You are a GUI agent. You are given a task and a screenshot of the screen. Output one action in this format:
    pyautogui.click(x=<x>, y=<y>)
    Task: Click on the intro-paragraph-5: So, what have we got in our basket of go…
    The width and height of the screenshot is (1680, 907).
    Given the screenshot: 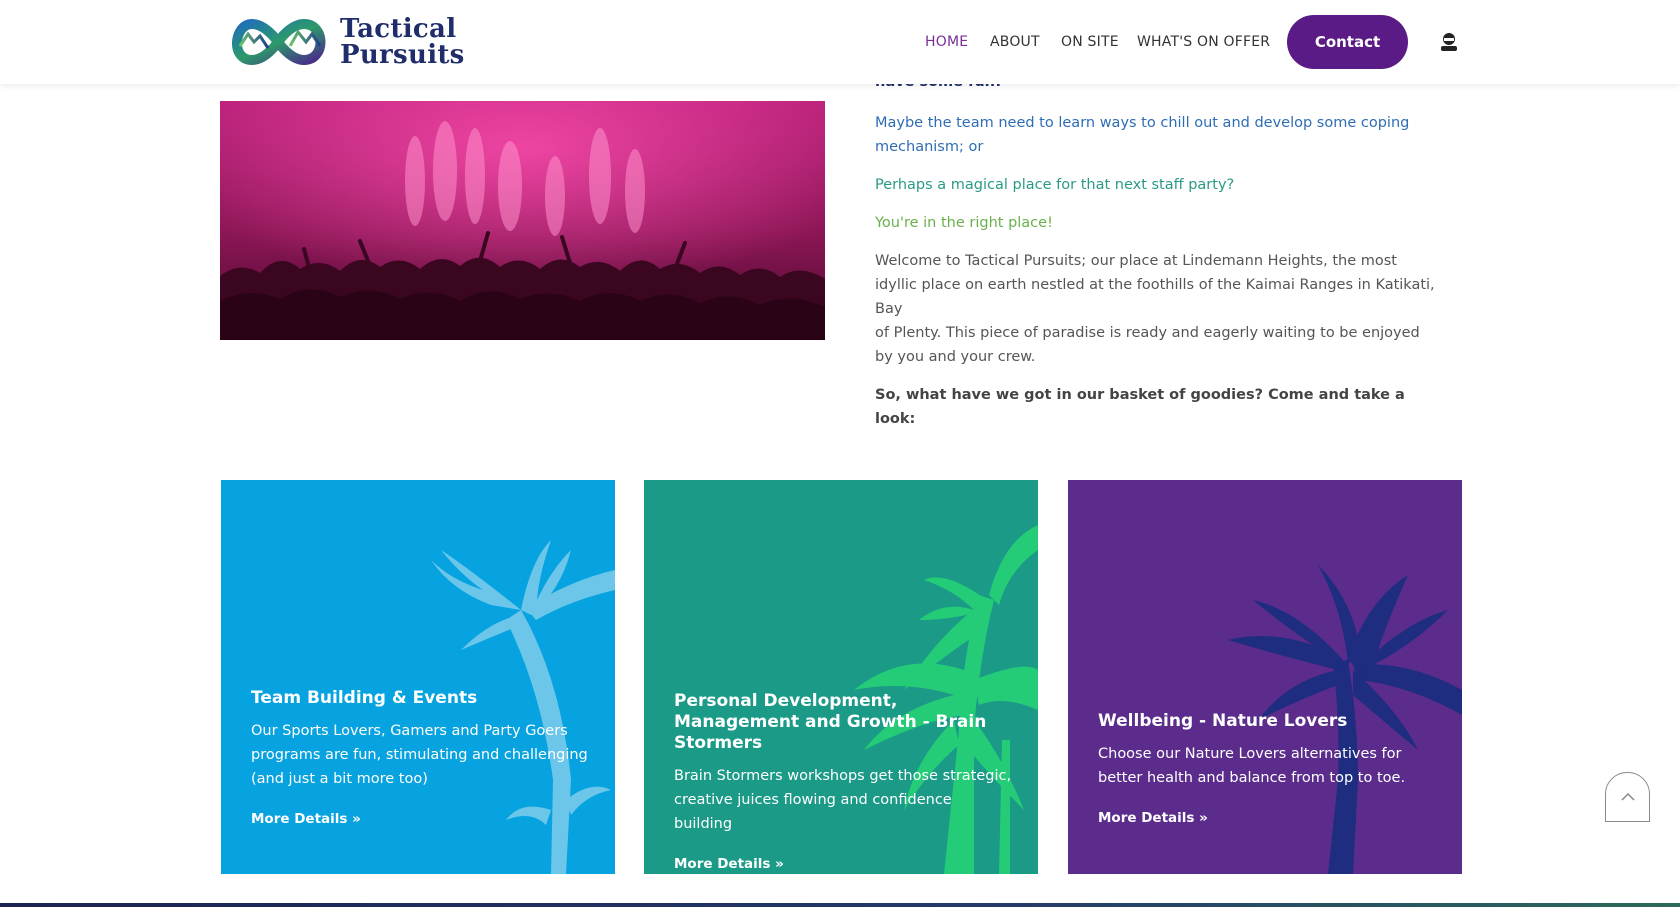 What is the action you would take?
    pyautogui.click(x=1140, y=407)
    